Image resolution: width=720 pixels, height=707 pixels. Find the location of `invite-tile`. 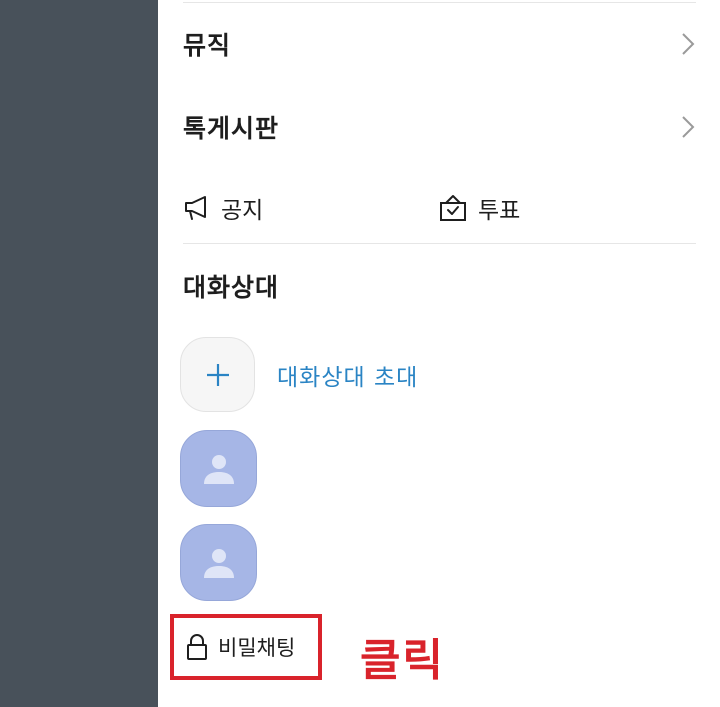

invite-tile is located at coordinates (217, 374).